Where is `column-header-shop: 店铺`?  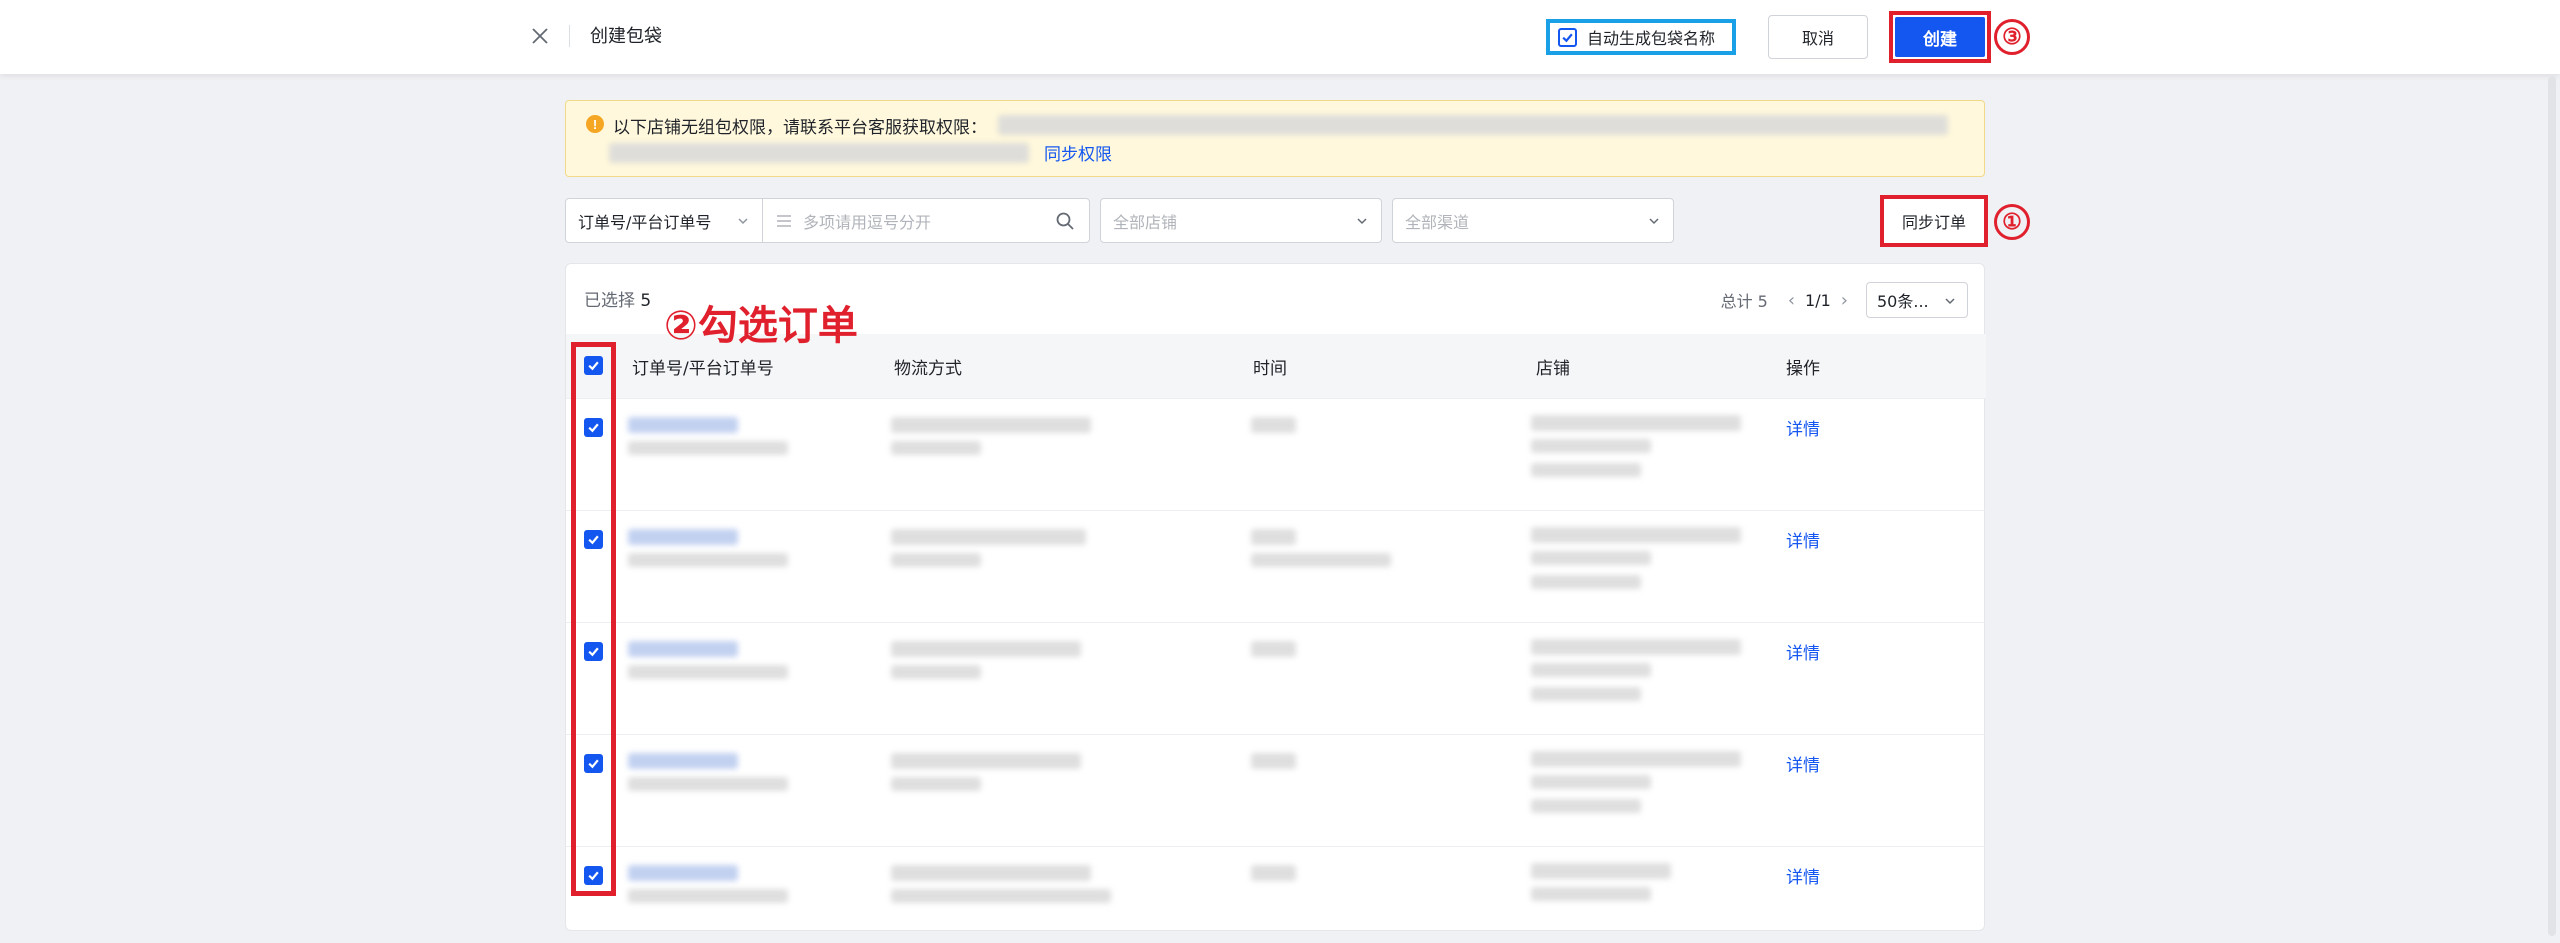 column-header-shop: 店铺 is located at coordinates (1553, 369).